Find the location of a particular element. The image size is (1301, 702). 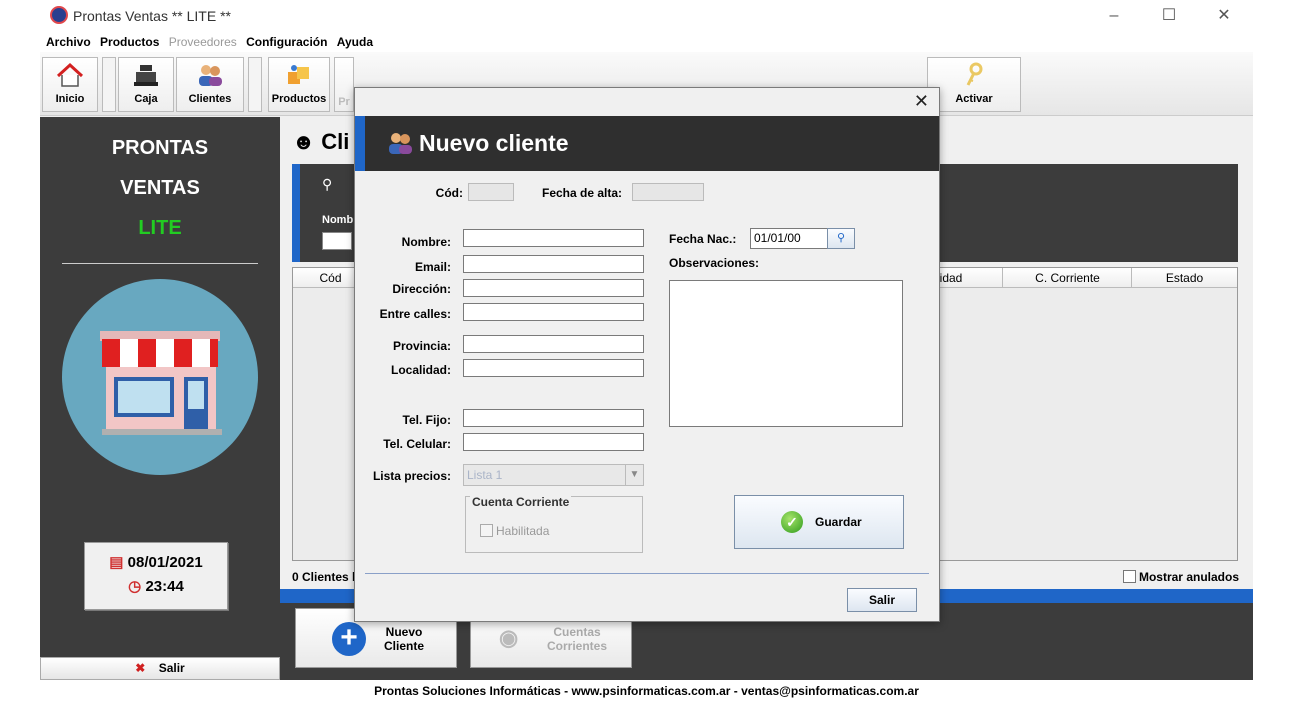

direccion-field is located at coordinates (553, 288).